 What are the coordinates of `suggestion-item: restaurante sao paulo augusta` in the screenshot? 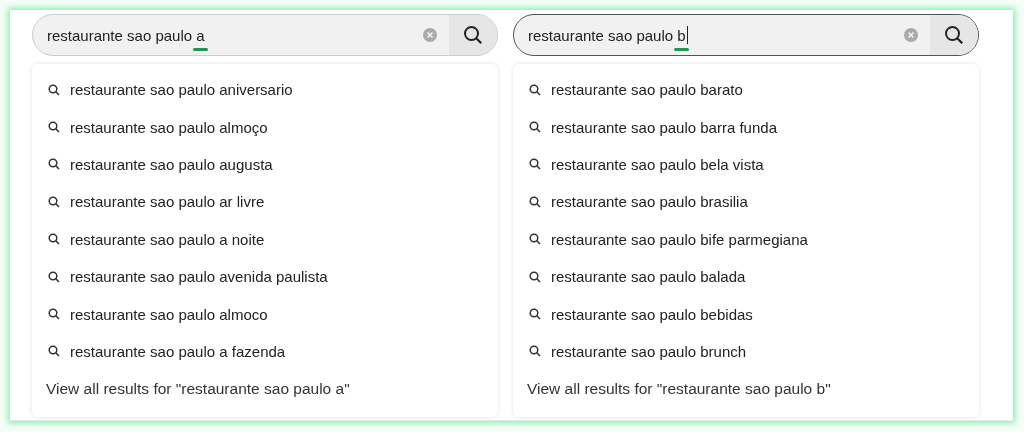 It's located at (265, 164).